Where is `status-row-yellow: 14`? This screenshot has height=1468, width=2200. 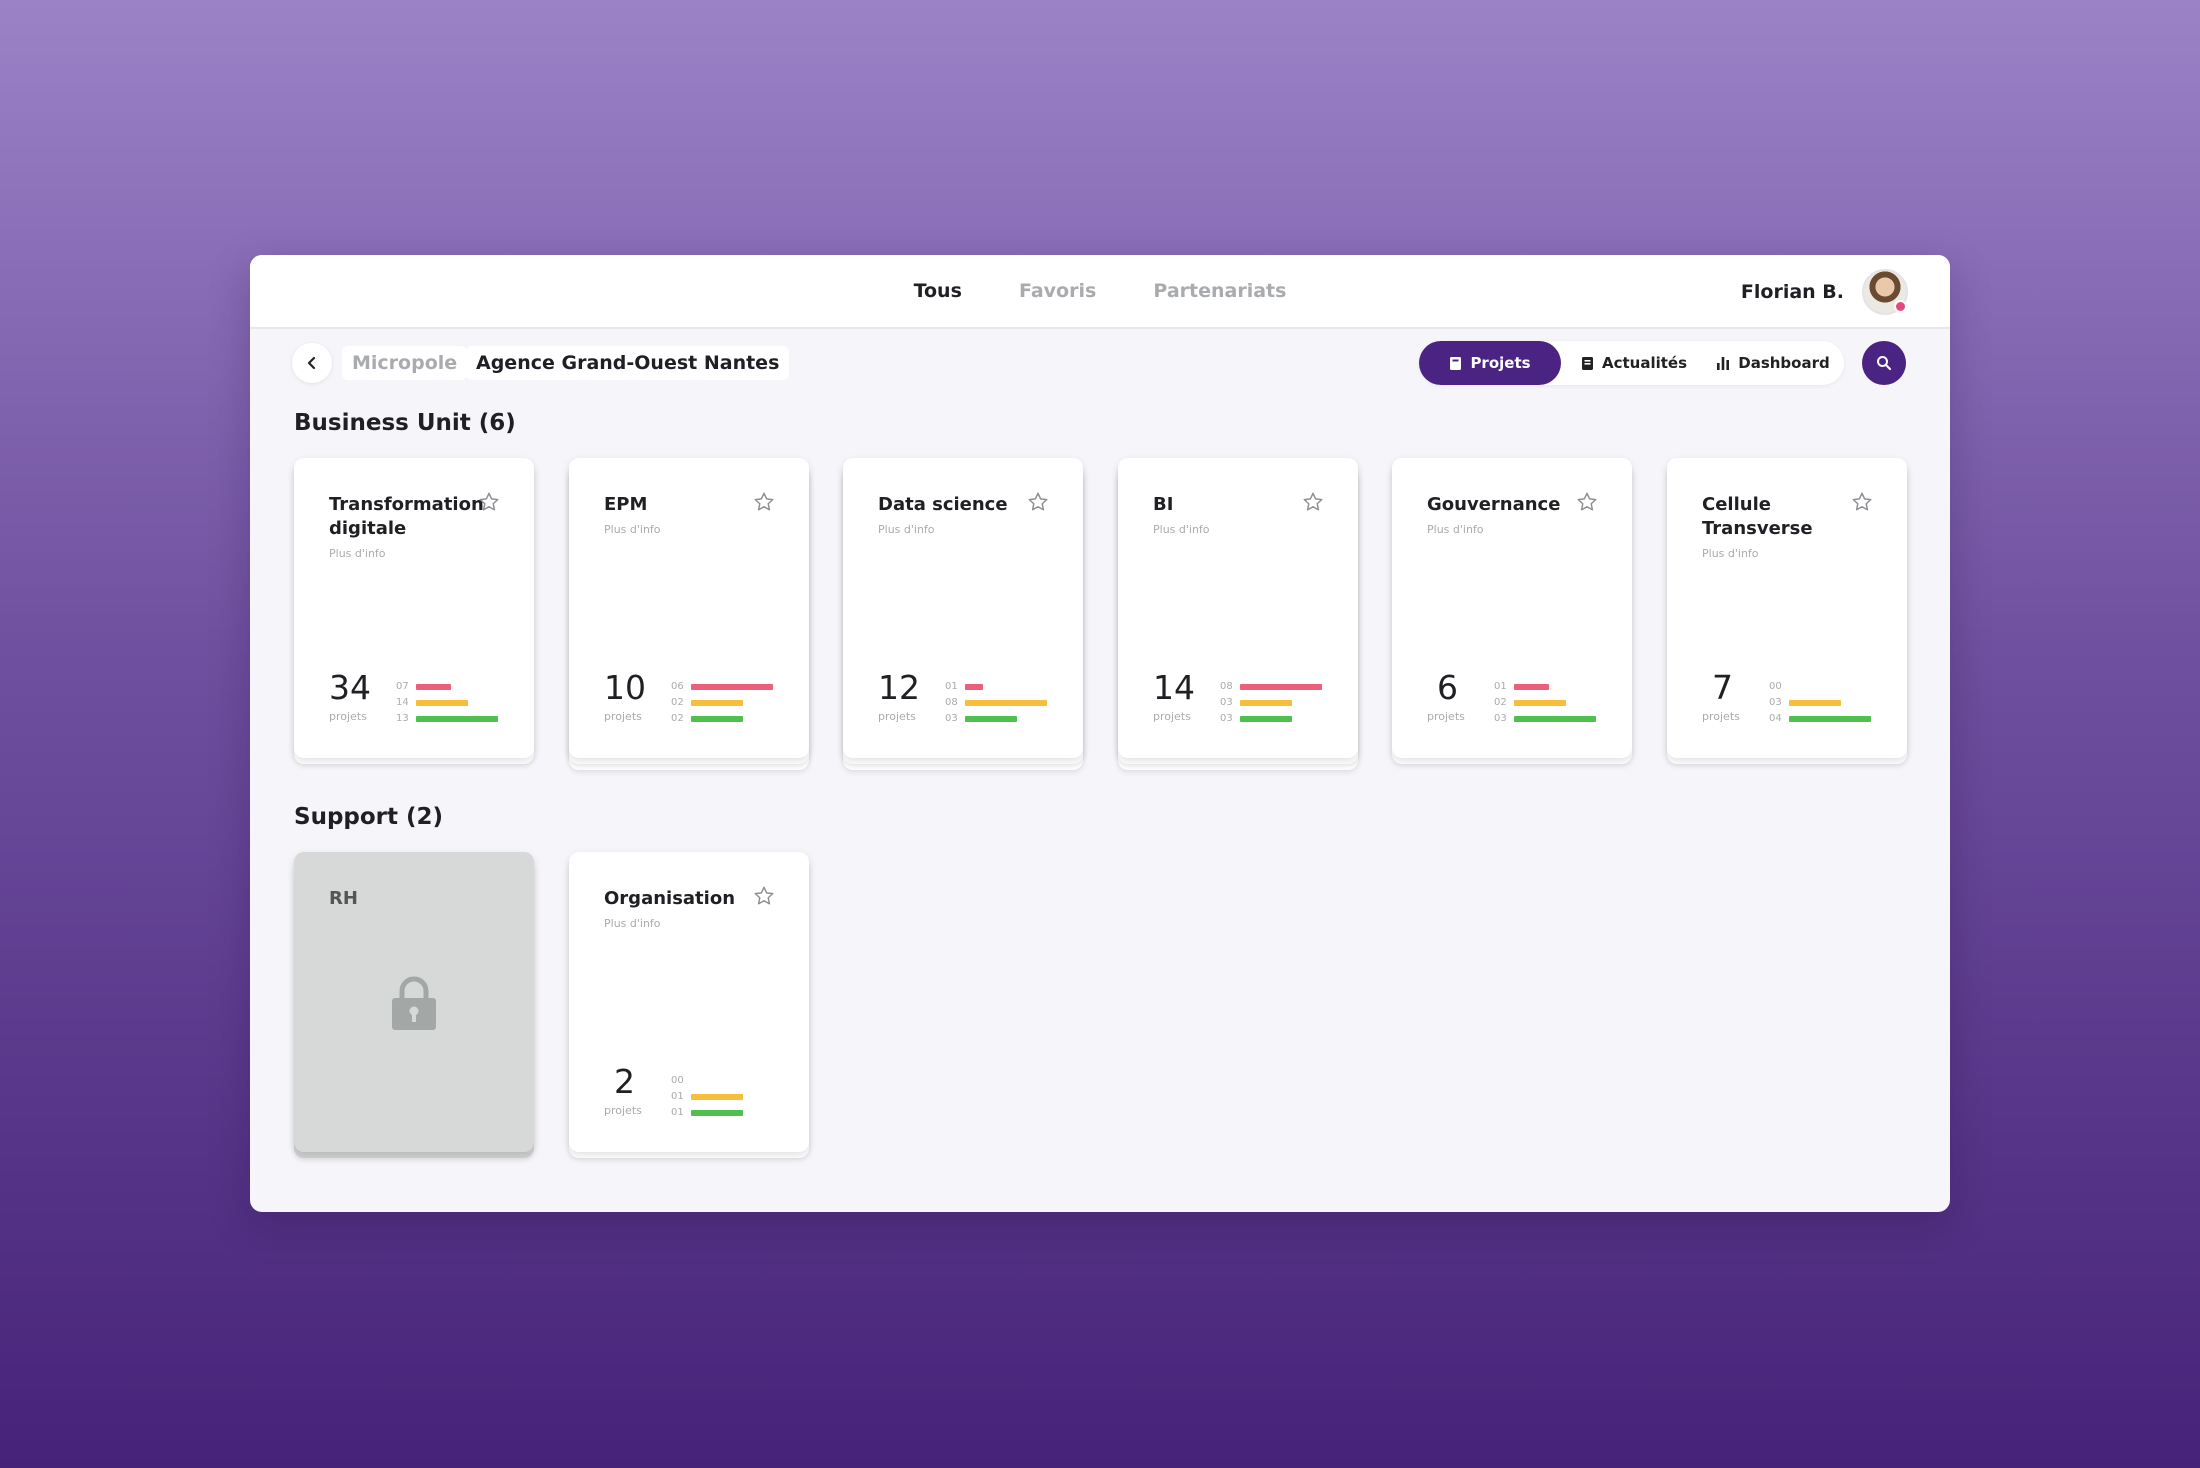
status-row-yellow: 14 is located at coordinates (456, 704).